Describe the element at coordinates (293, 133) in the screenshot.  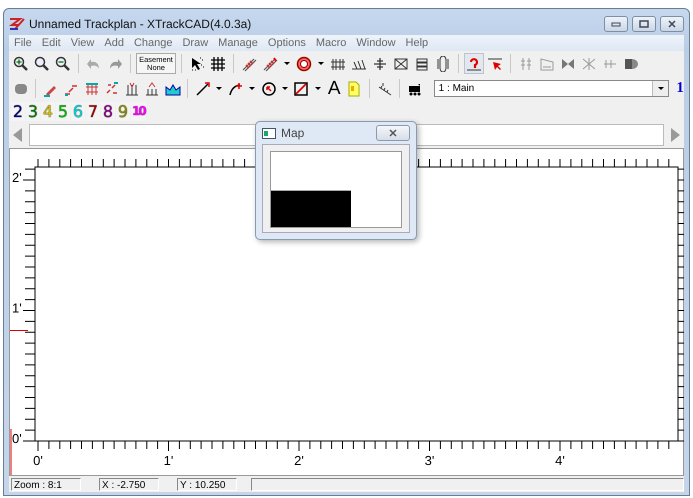
I see `dialog-title: Map` at that location.